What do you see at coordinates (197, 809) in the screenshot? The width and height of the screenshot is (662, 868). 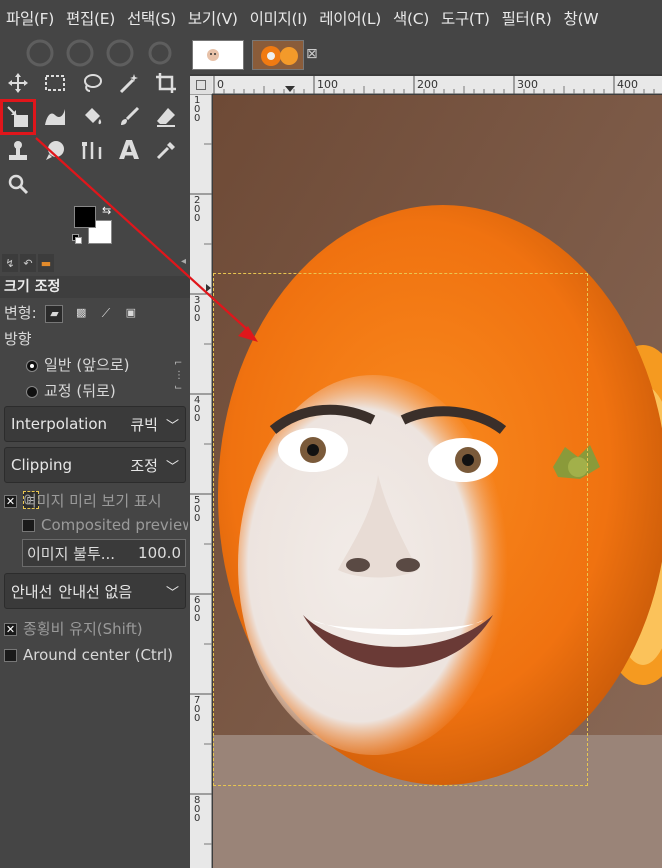 I see `ruler-label-v800: 800` at bounding box center [197, 809].